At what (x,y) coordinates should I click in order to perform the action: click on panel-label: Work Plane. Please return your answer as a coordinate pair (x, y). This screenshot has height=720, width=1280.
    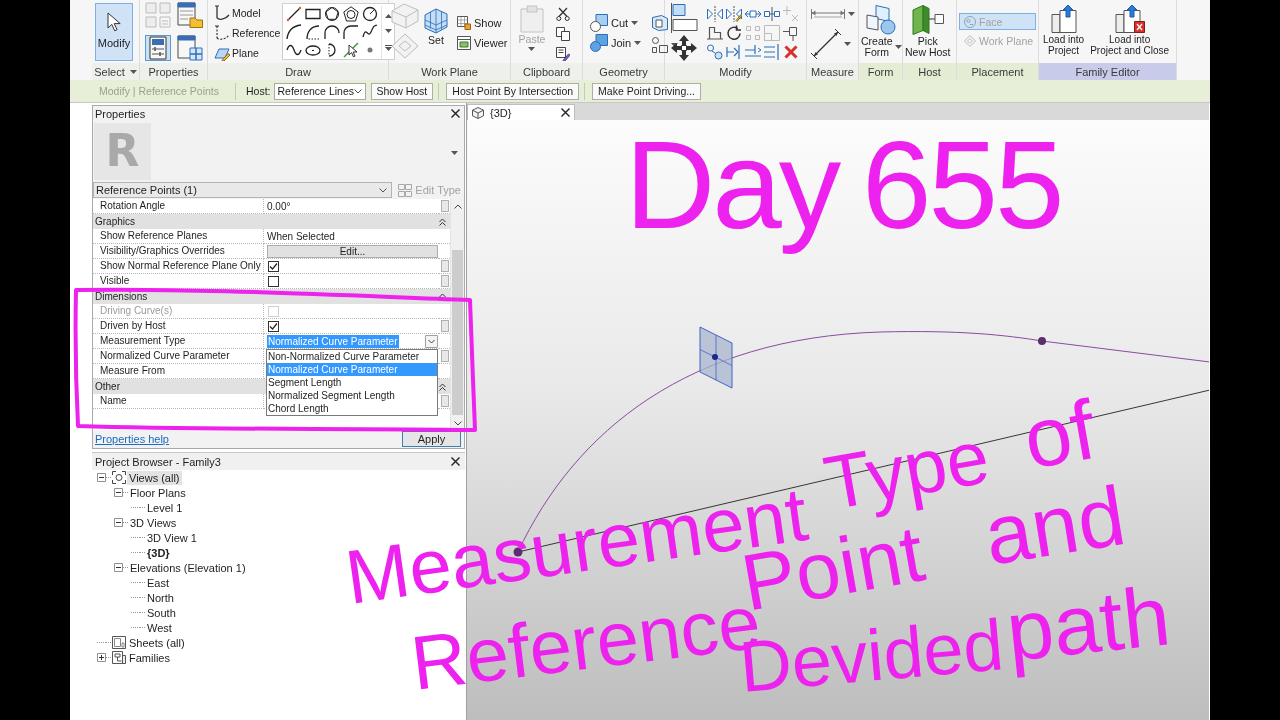
    Looking at the image, I should click on (449, 71).